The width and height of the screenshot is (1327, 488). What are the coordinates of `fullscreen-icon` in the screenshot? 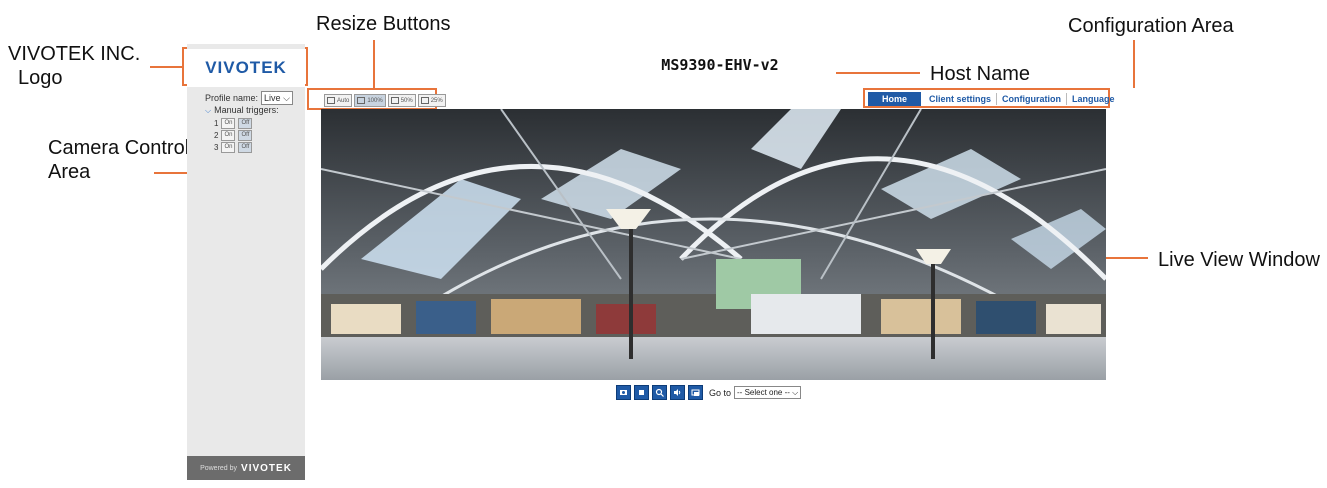 It's located at (695, 392).